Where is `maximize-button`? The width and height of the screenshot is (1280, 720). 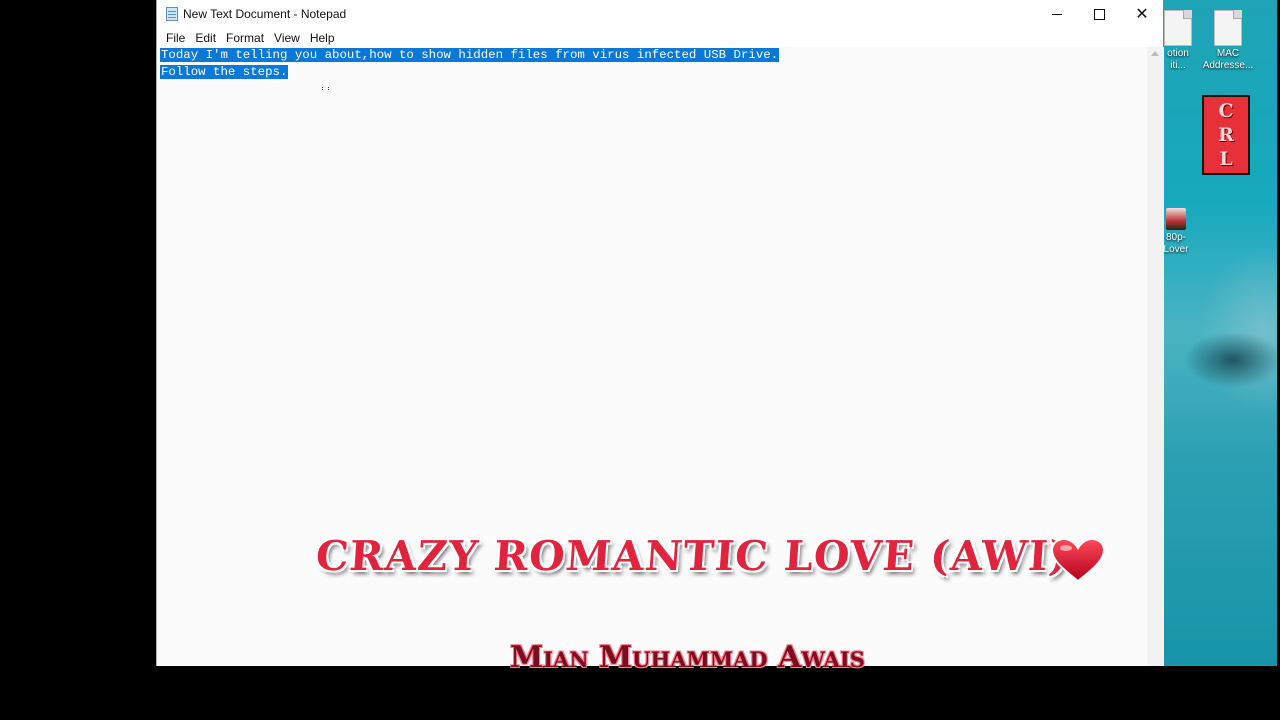
maximize-button is located at coordinates (1099, 14).